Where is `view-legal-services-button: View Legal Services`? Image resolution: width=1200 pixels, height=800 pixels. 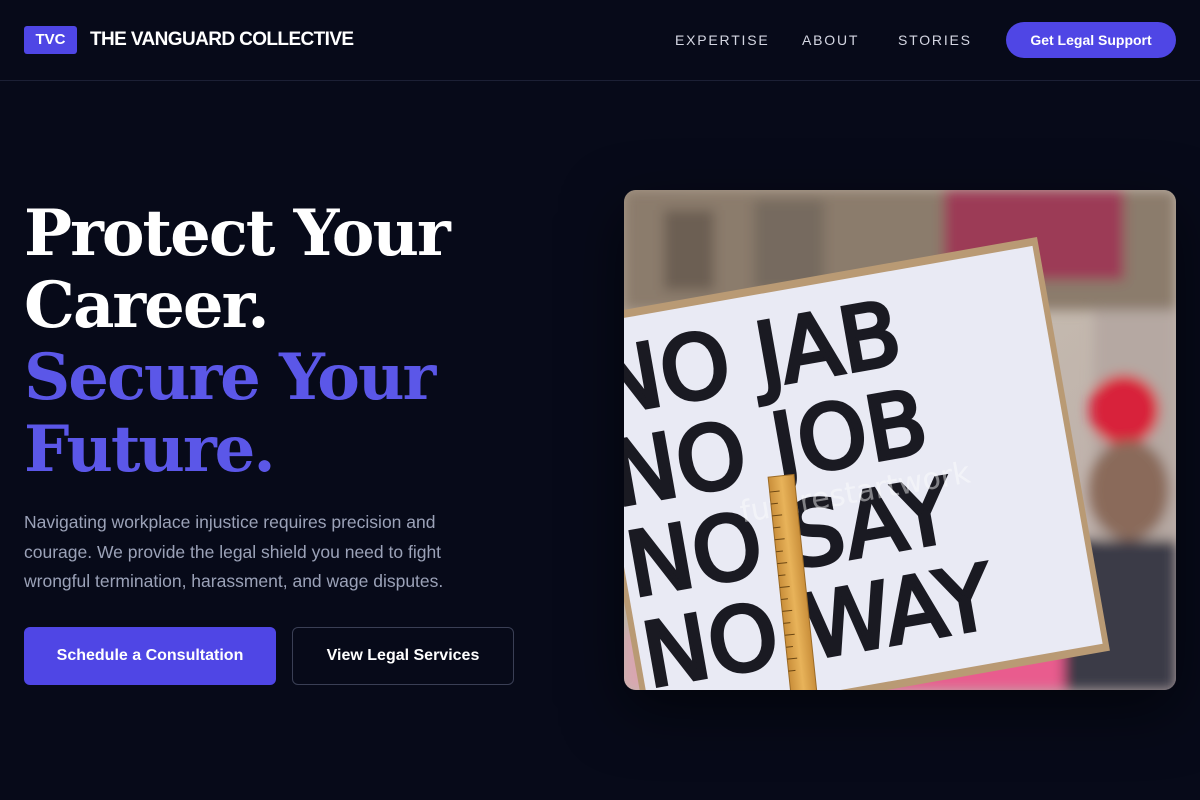
view-legal-services-button: View Legal Services is located at coordinates (403, 656).